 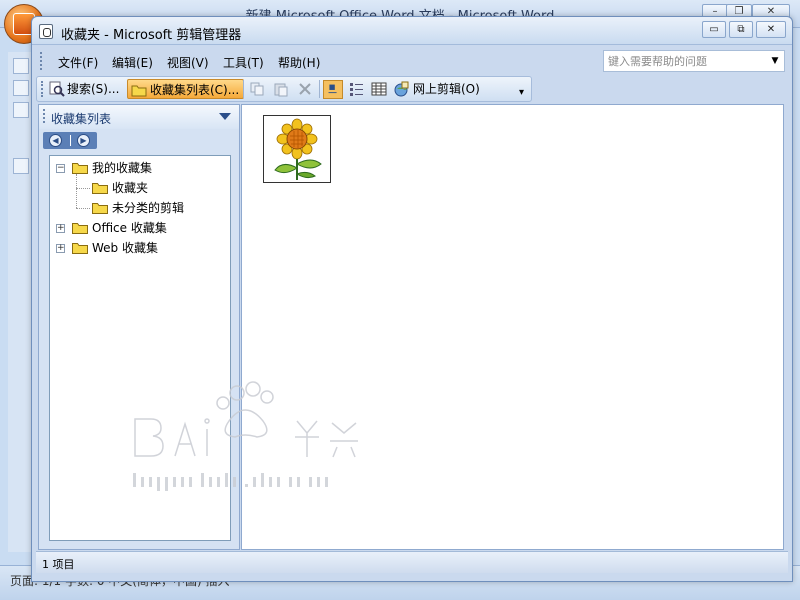 What do you see at coordinates (57, 89) in the screenshot?
I see `search-icon` at bounding box center [57, 89].